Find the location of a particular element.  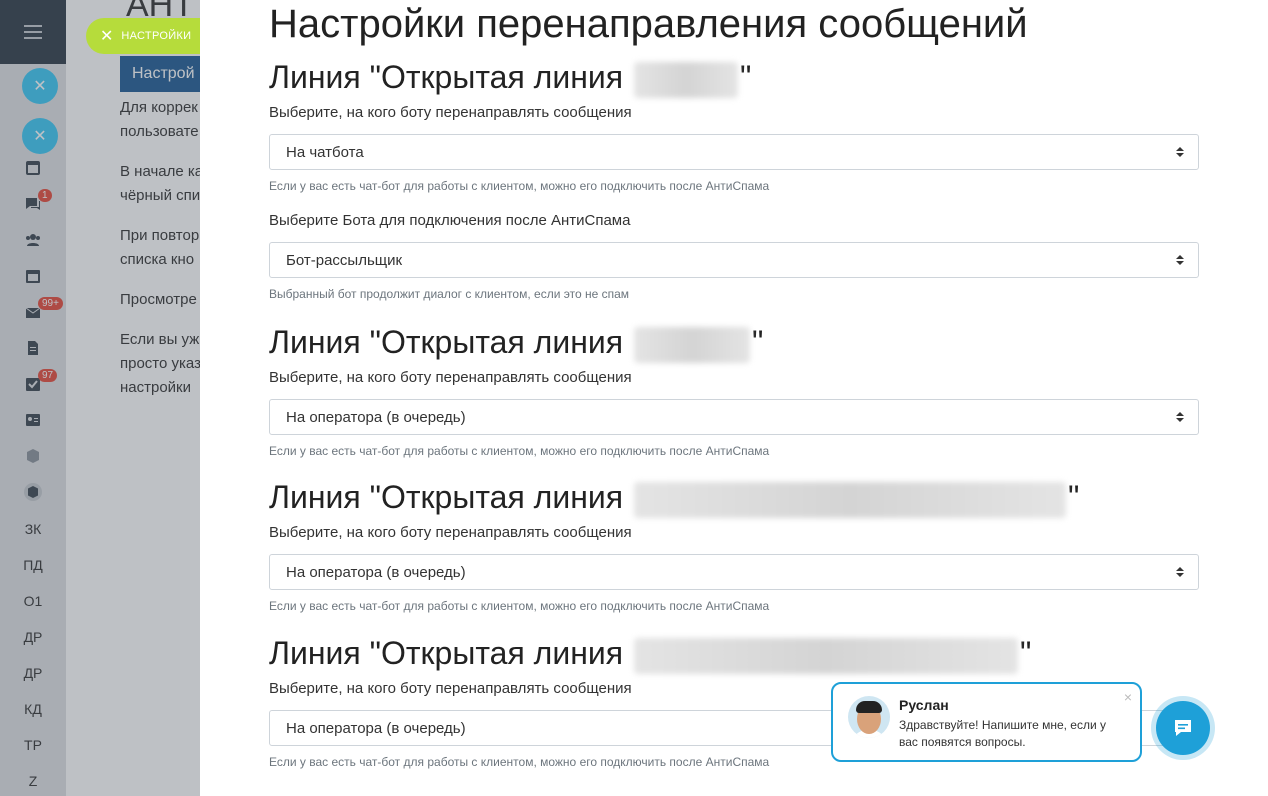

bot-select-value: Бот-рассыльщик is located at coordinates (344, 260).